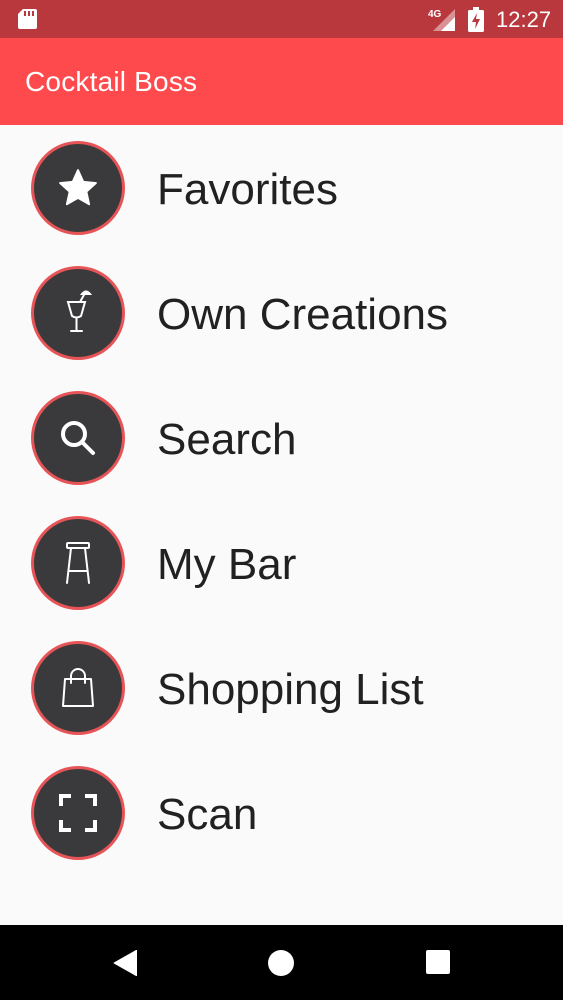 The height and width of the screenshot is (1000, 563). I want to click on app-bar: Cocktail Boss, so click(281, 81).